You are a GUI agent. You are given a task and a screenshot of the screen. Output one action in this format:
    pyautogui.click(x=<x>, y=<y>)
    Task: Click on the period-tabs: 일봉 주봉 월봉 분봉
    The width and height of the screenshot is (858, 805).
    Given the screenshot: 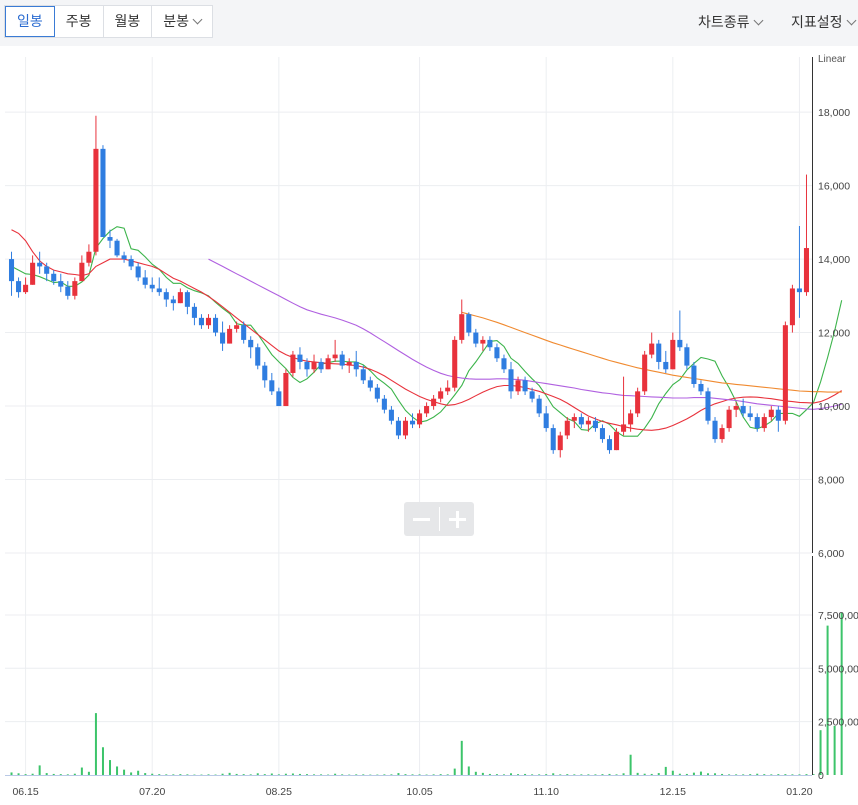 What is the action you would take?
    pyautogui.click(x=109, y=21)
    